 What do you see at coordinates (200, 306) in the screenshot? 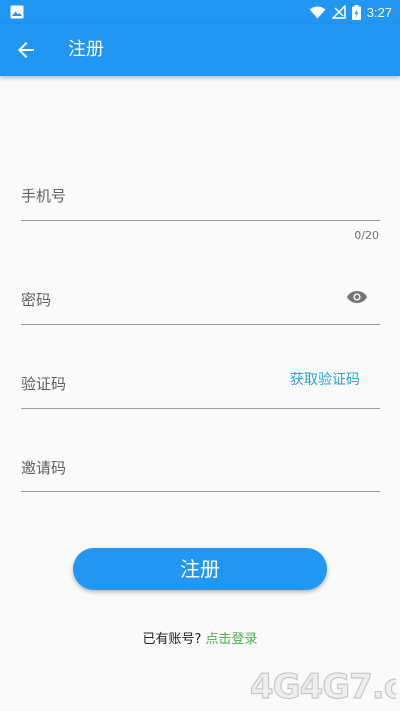
I see `password-field: 密码` at bounding box center [200, 306].